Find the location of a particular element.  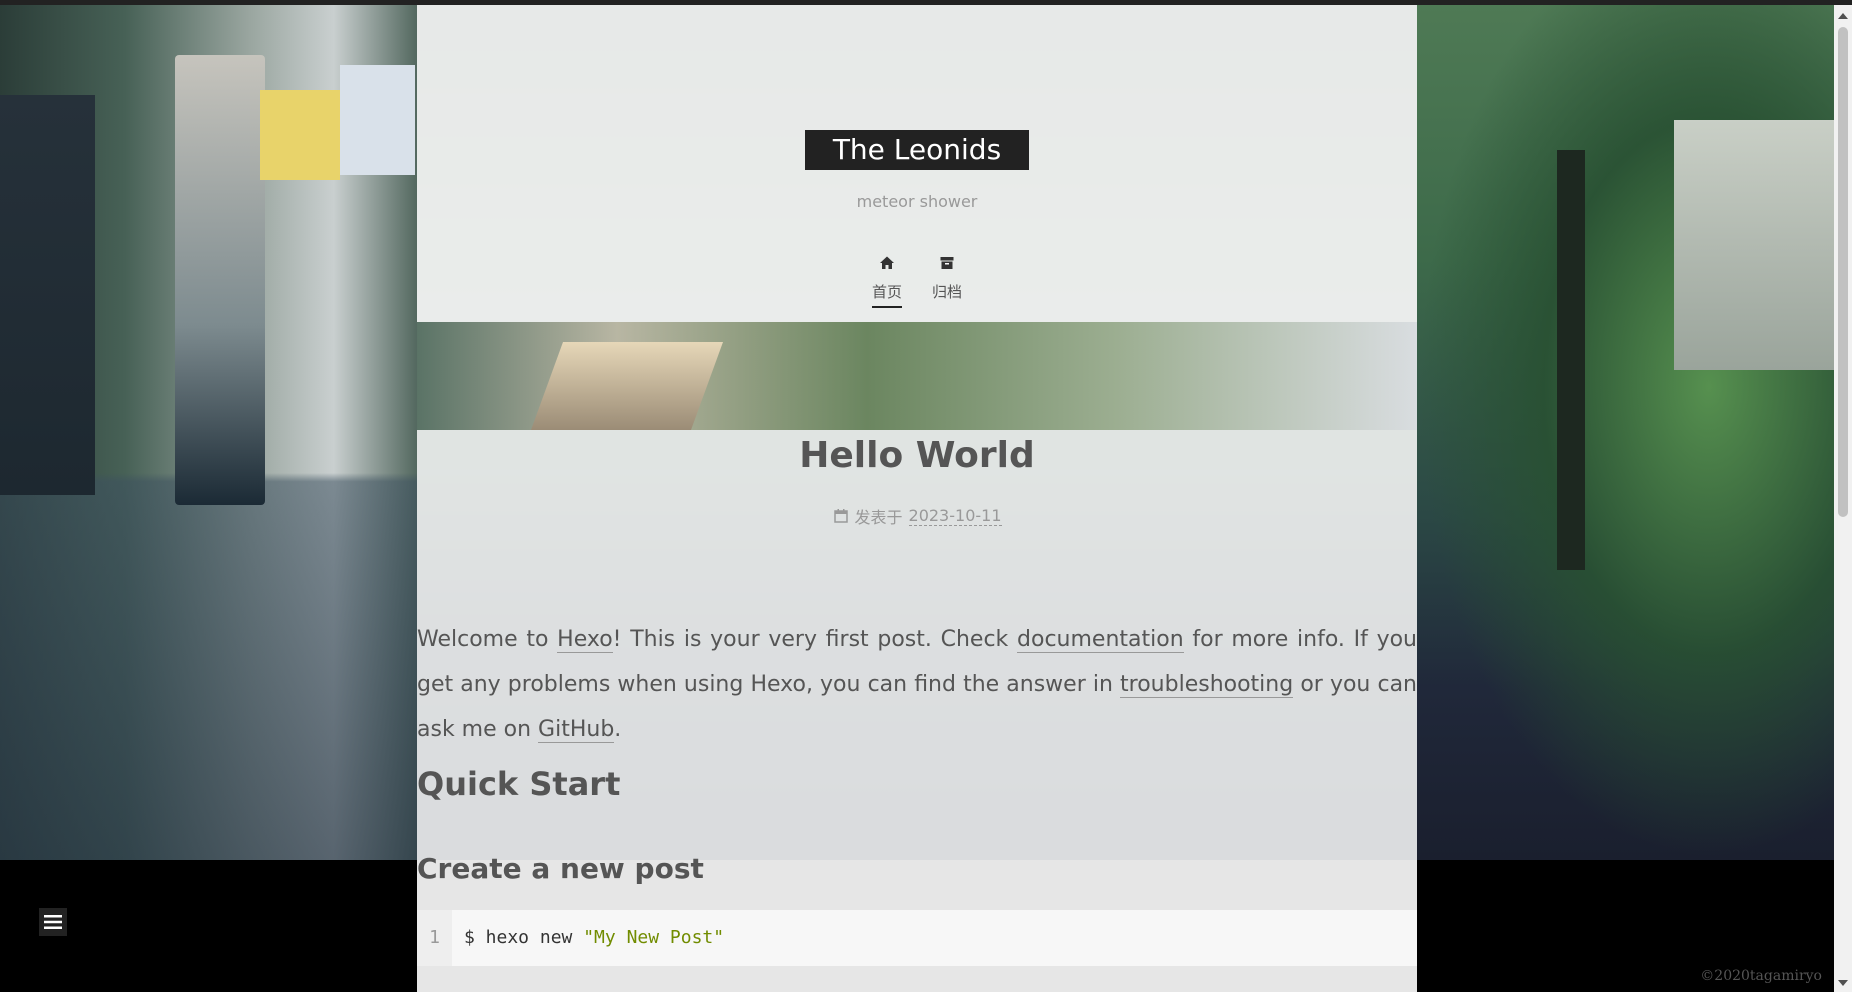

intro-text: ! This is your very first post. Check is located at coordinates (815, 639).